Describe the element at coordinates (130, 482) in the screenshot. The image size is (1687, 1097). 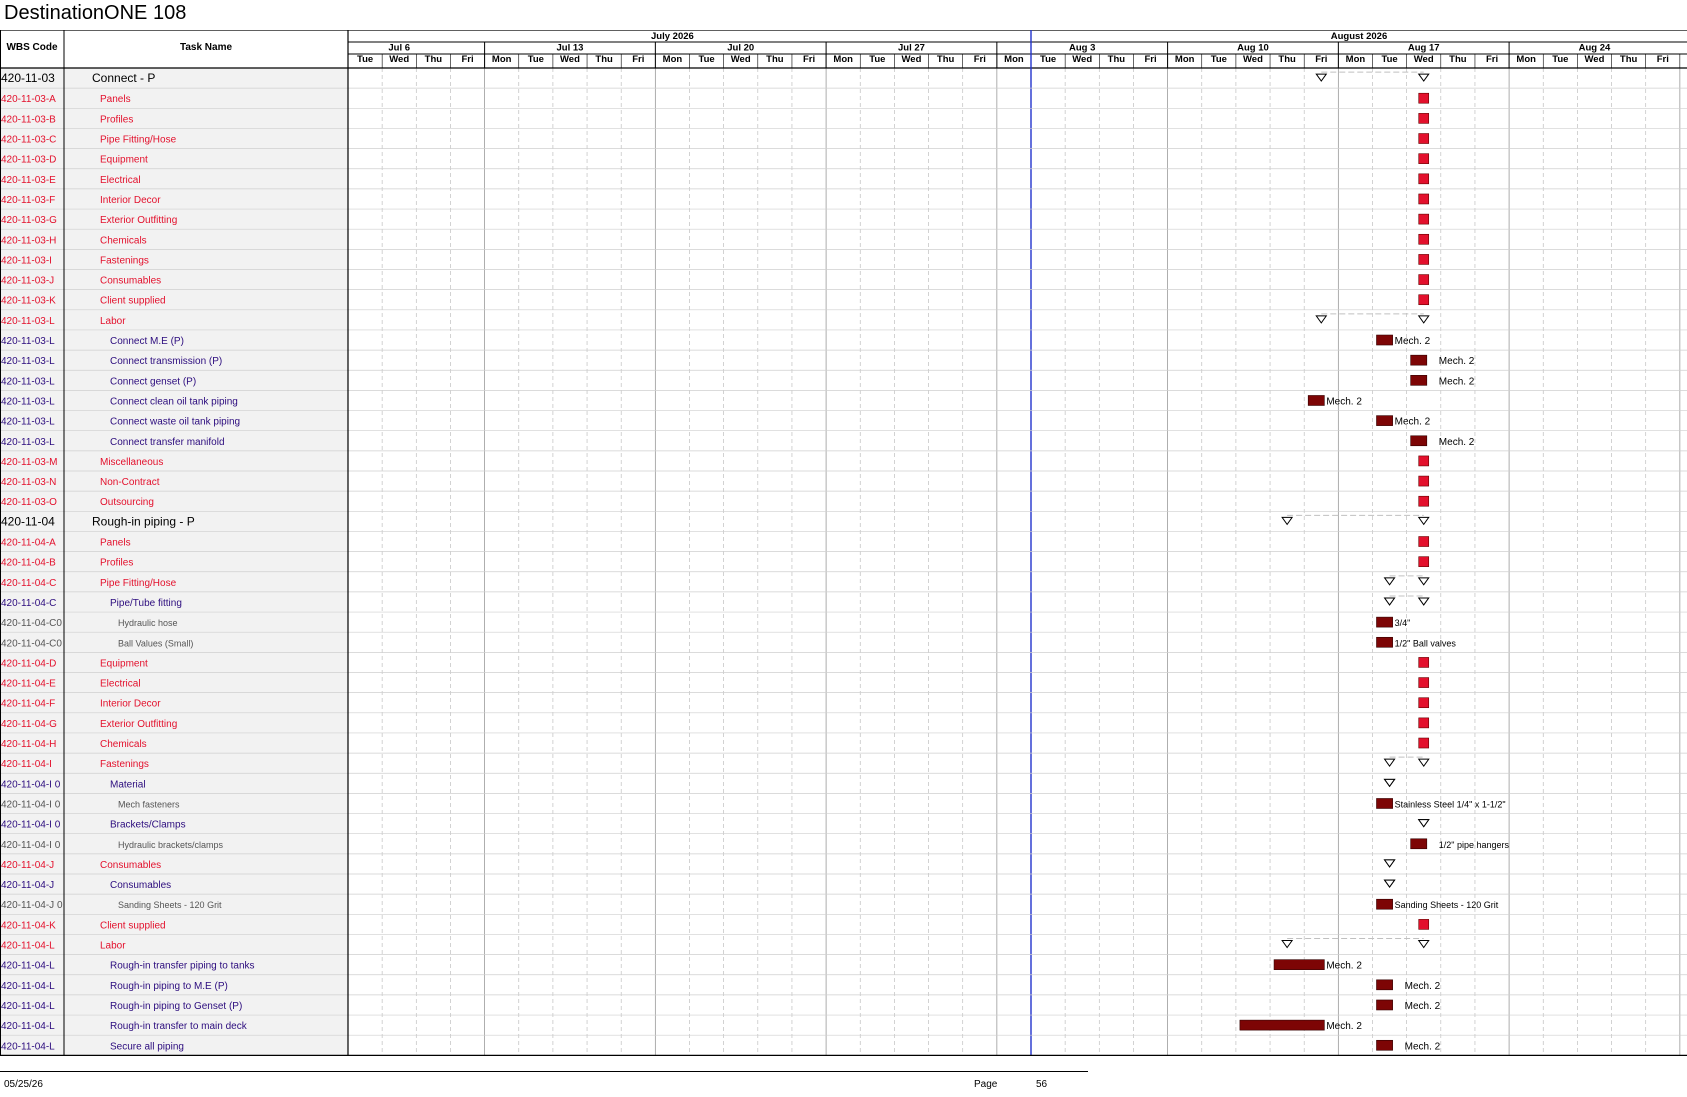
I see `row-task-name: Non-Contract` at that location.